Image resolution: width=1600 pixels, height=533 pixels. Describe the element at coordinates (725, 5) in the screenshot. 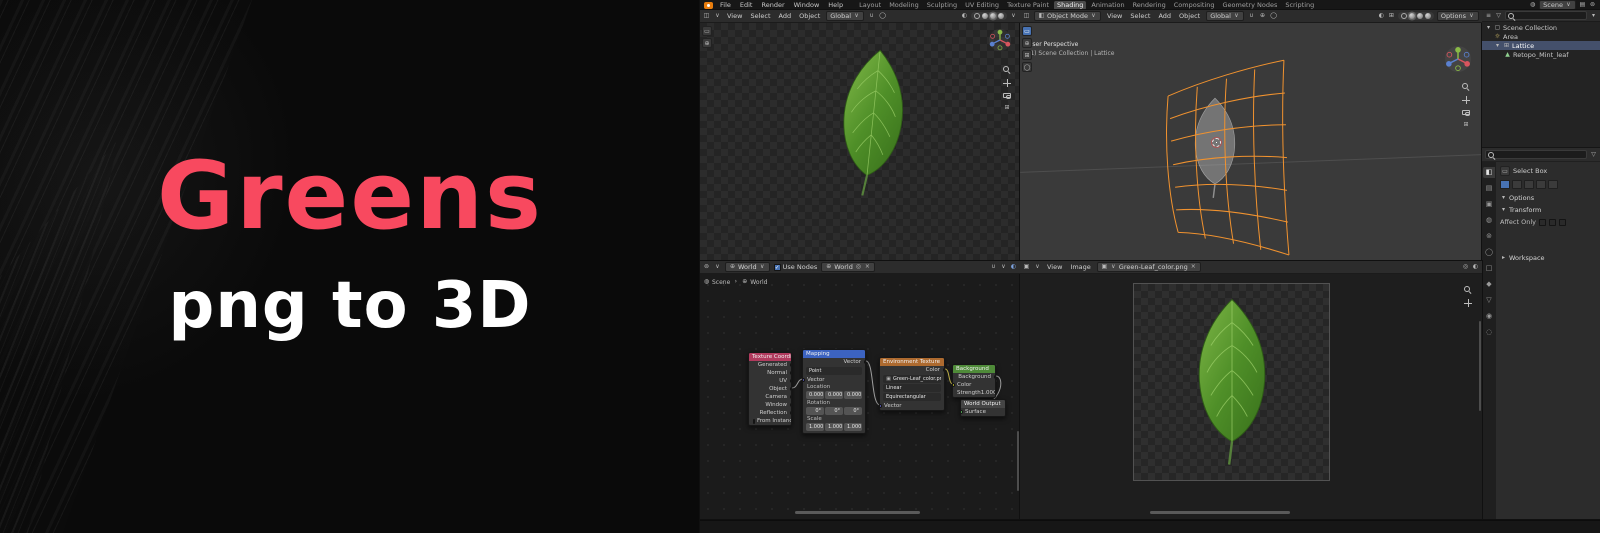

I see `menu-item: File` at that location.